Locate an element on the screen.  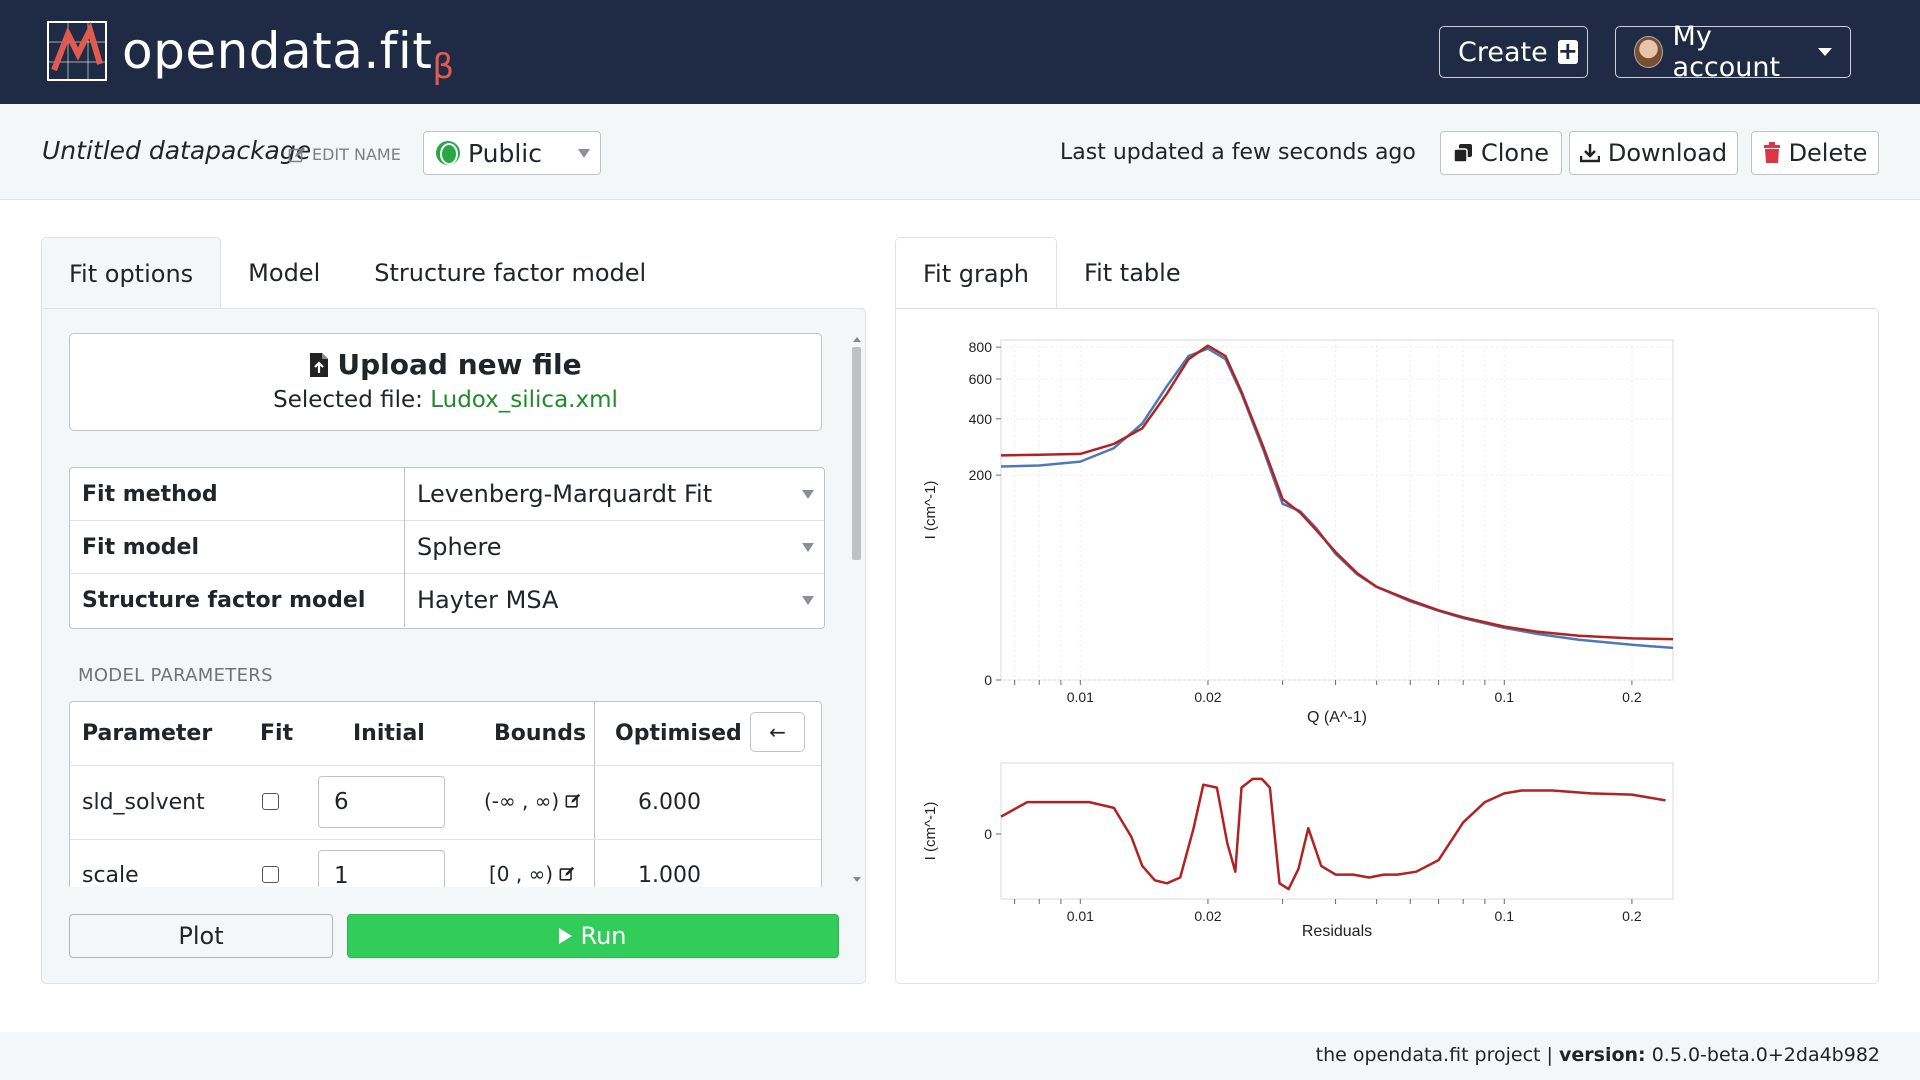
graph-tabs: Fit graph Fit table is located at coordinates (1051, 273).